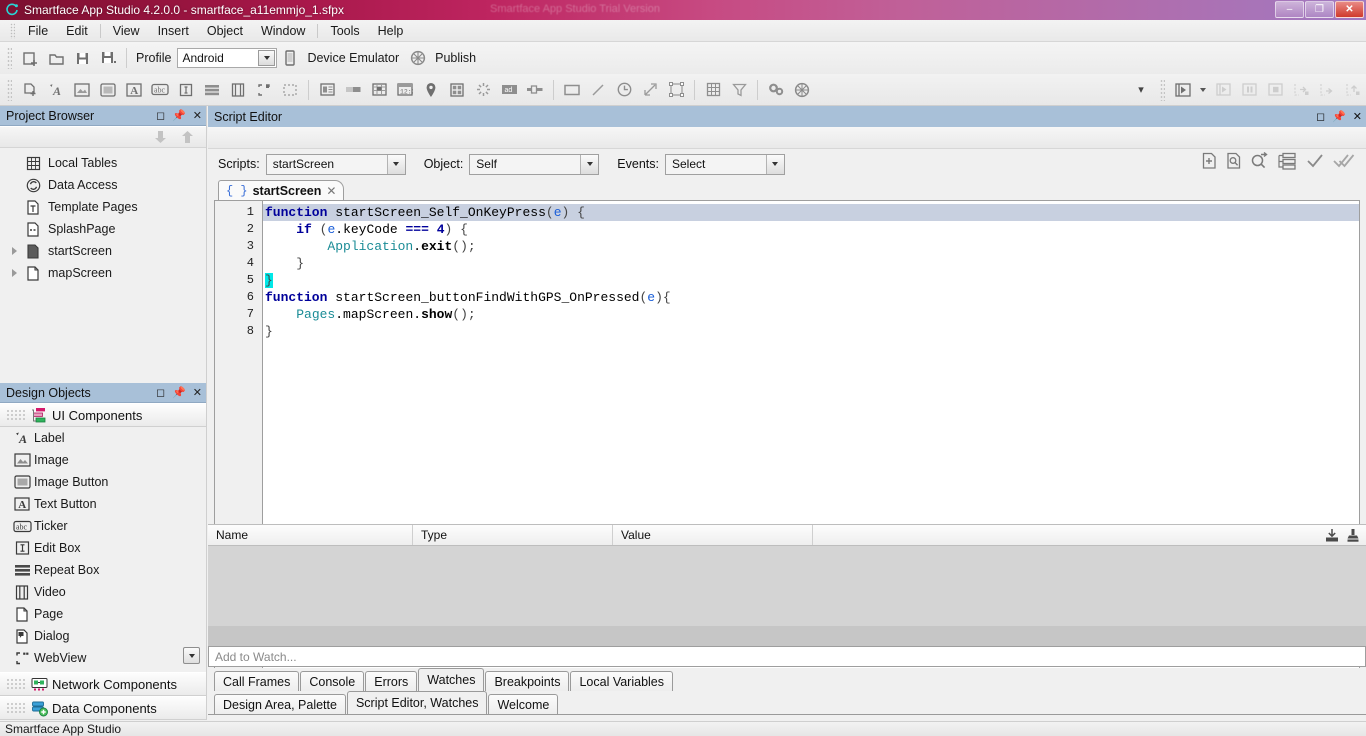 Image resolution: width=1366 pixels, height=736 pixels. Describe the element at coordinates (811, 263) in the screenshot. I see `code-line-4: }` at that location.